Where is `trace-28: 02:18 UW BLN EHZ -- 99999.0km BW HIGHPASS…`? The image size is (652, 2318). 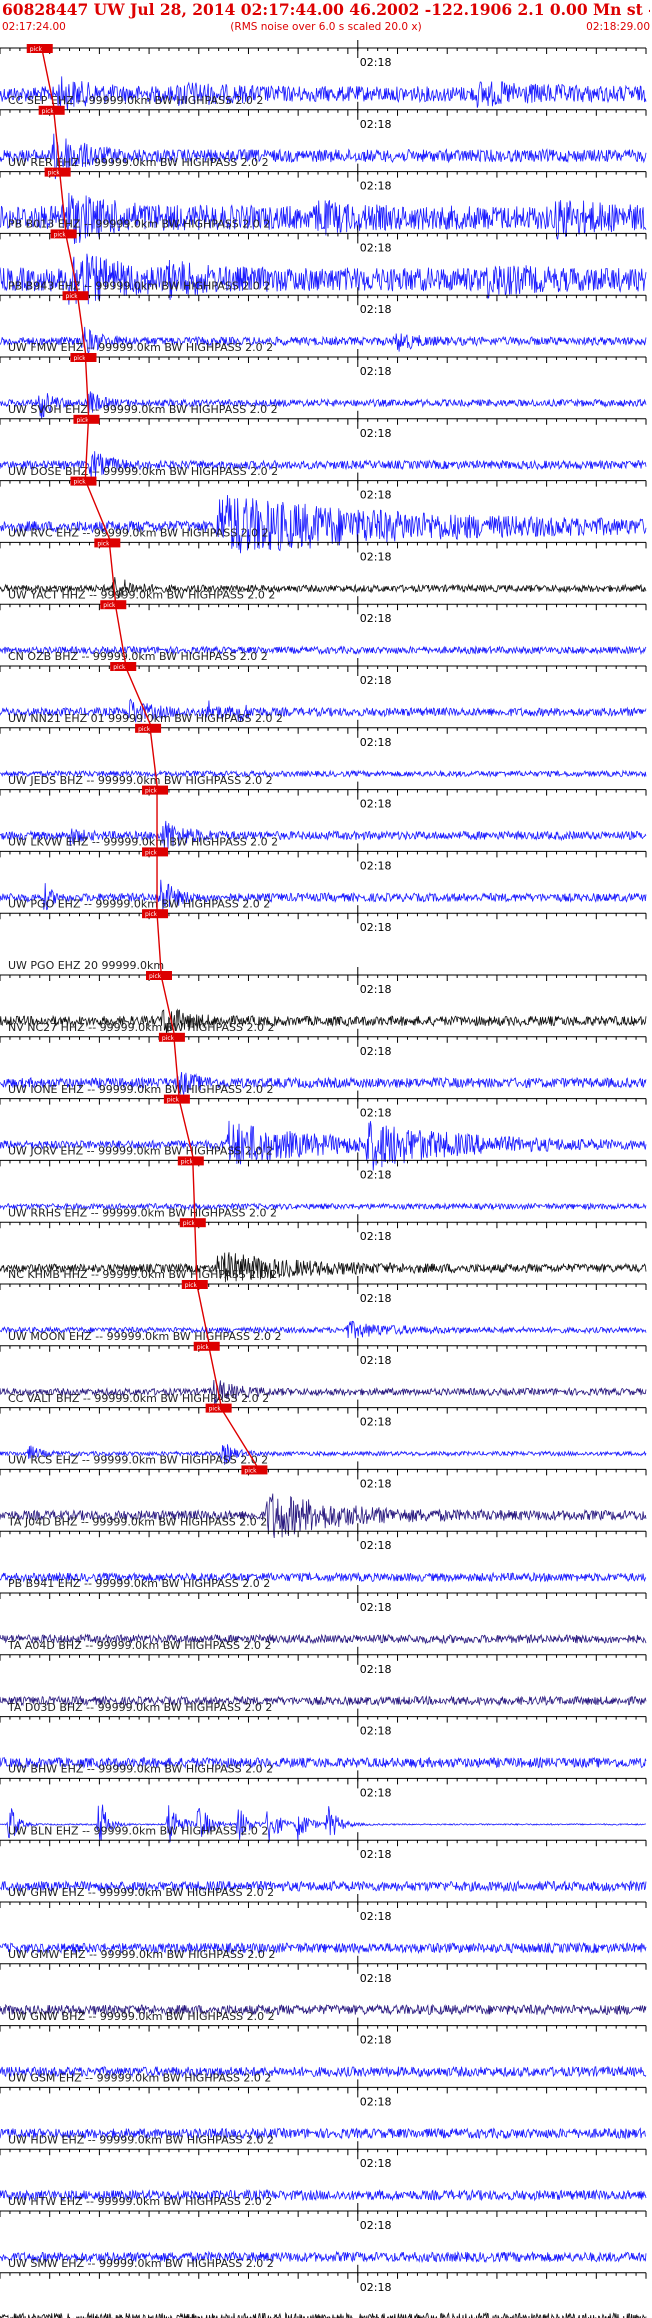
trace-28: 02:18 UW BLN EHZ -- 99999.0km BW HIGHPASS… is located at coordinates (323, 1806).